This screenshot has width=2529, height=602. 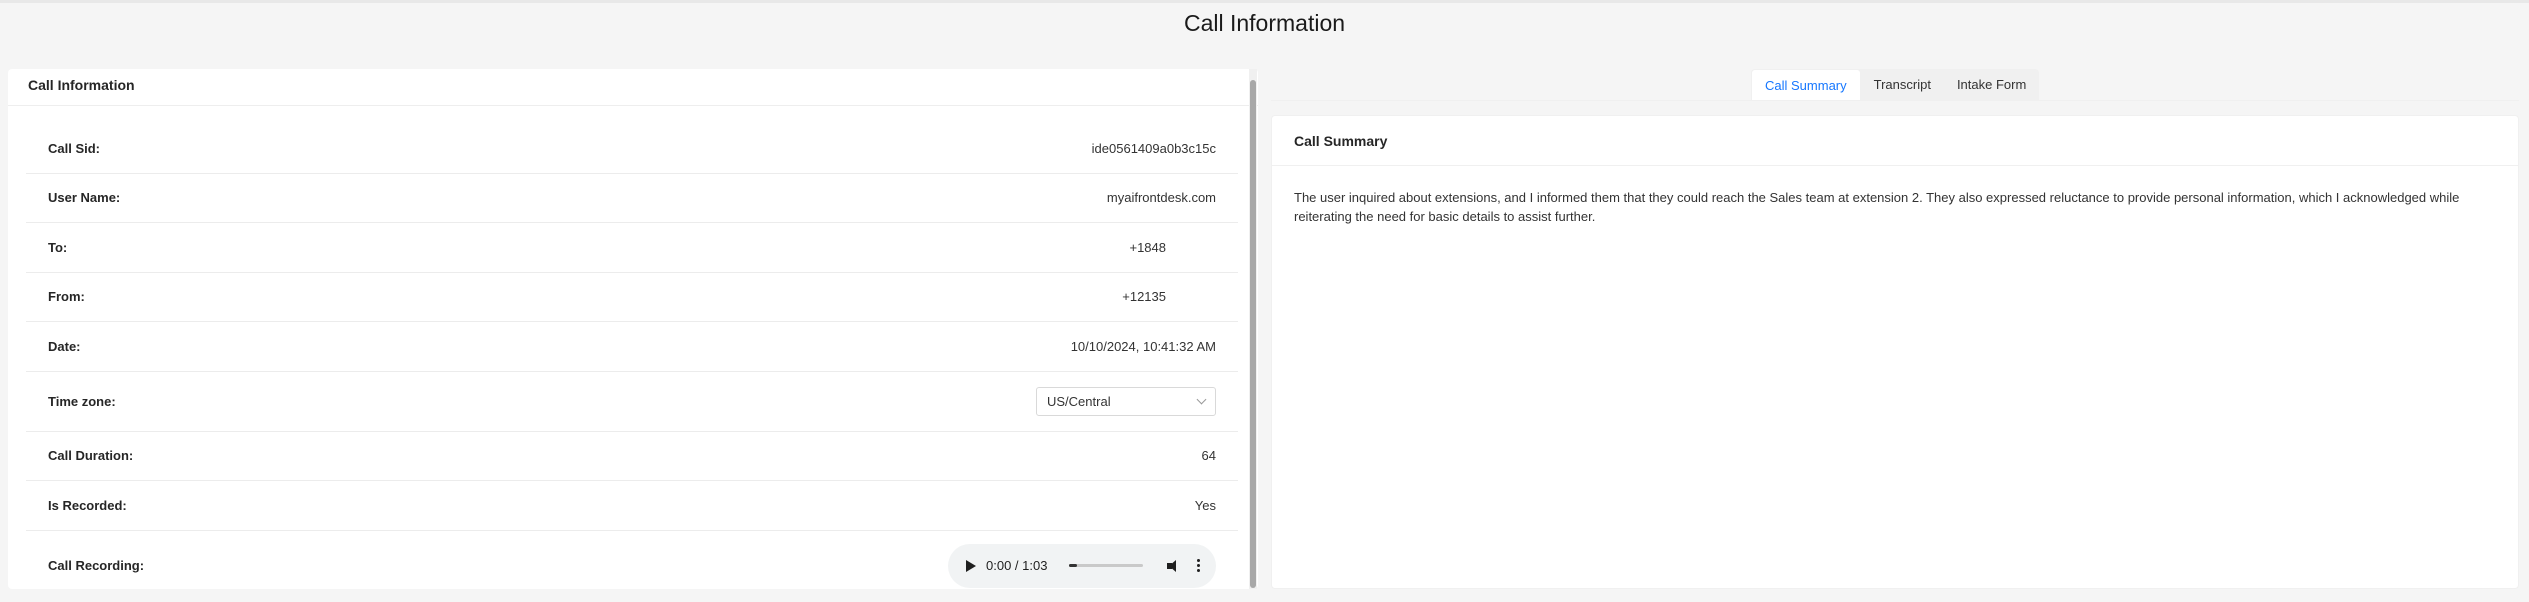 I want to click on time-zone-select: US/Central, so click(x=1126, y=401).